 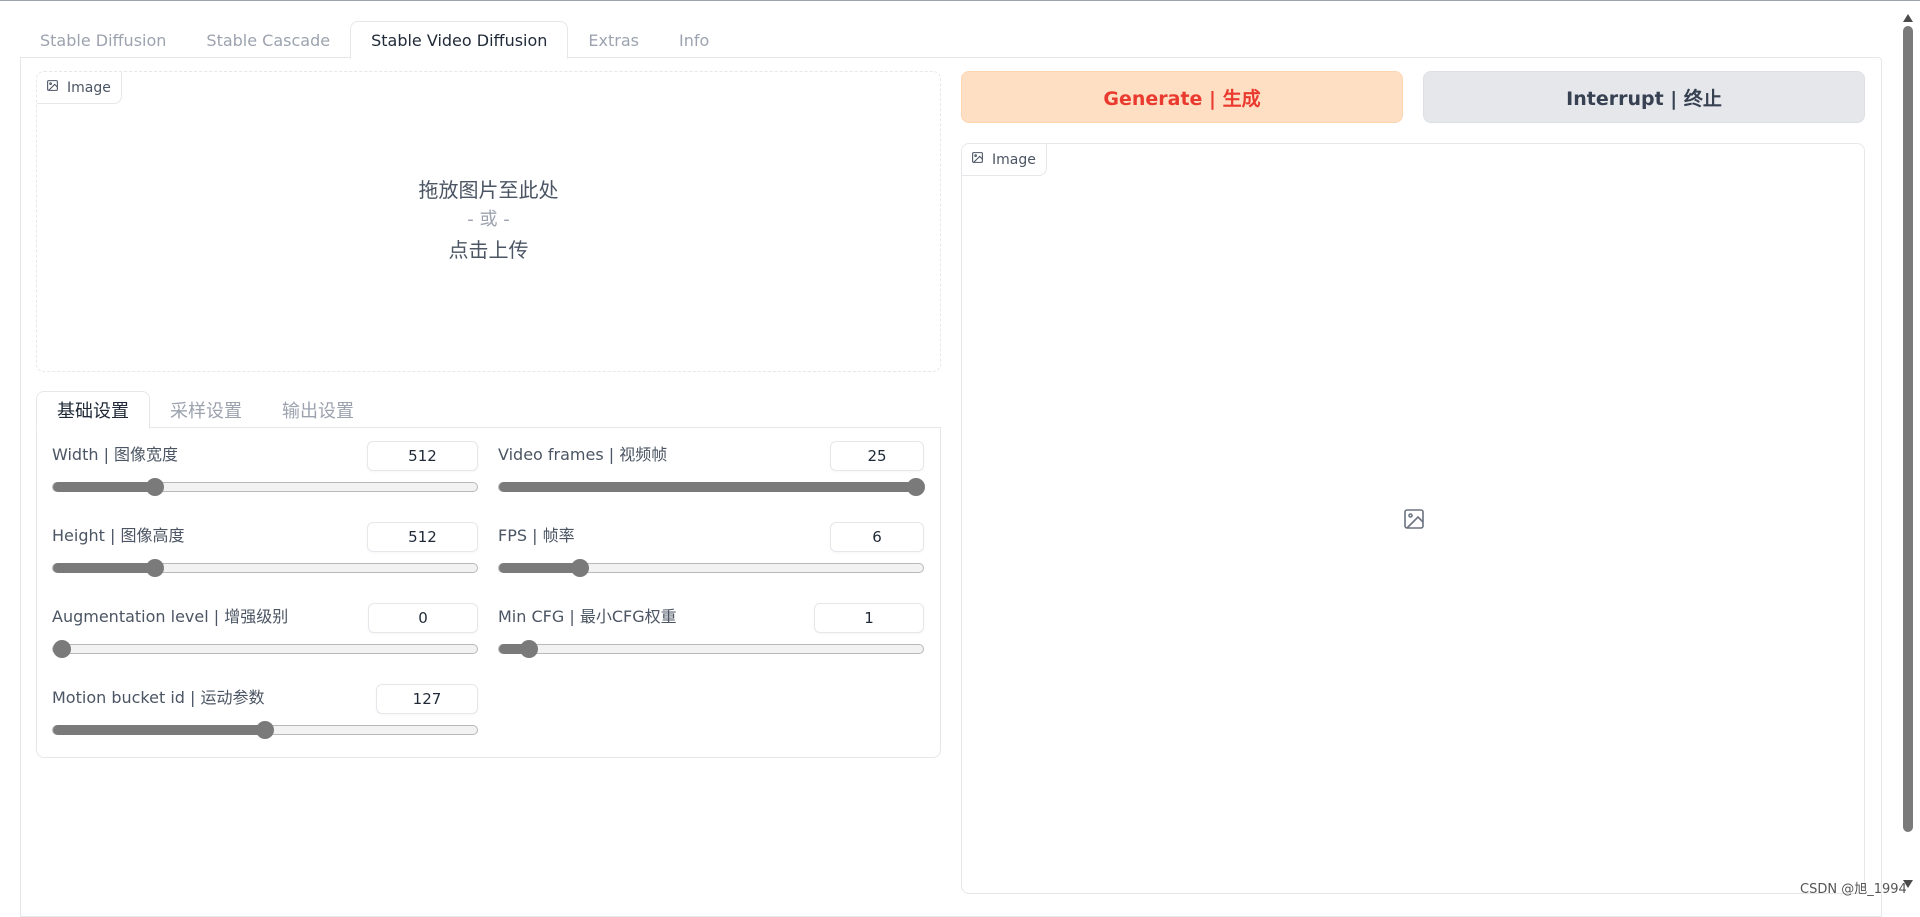 I want to click on motion-number-input: 127, so click(x=427, y=699).